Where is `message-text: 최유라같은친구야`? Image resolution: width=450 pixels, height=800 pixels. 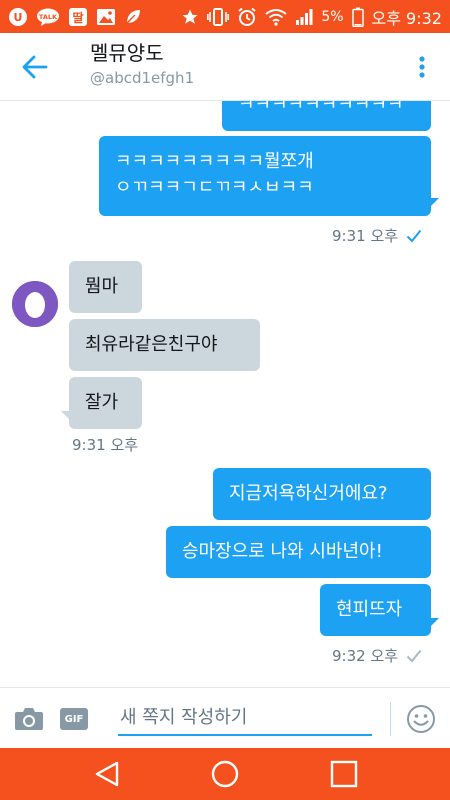
message-text: 최유라같은친구야 is located at coordinates (151, 344).